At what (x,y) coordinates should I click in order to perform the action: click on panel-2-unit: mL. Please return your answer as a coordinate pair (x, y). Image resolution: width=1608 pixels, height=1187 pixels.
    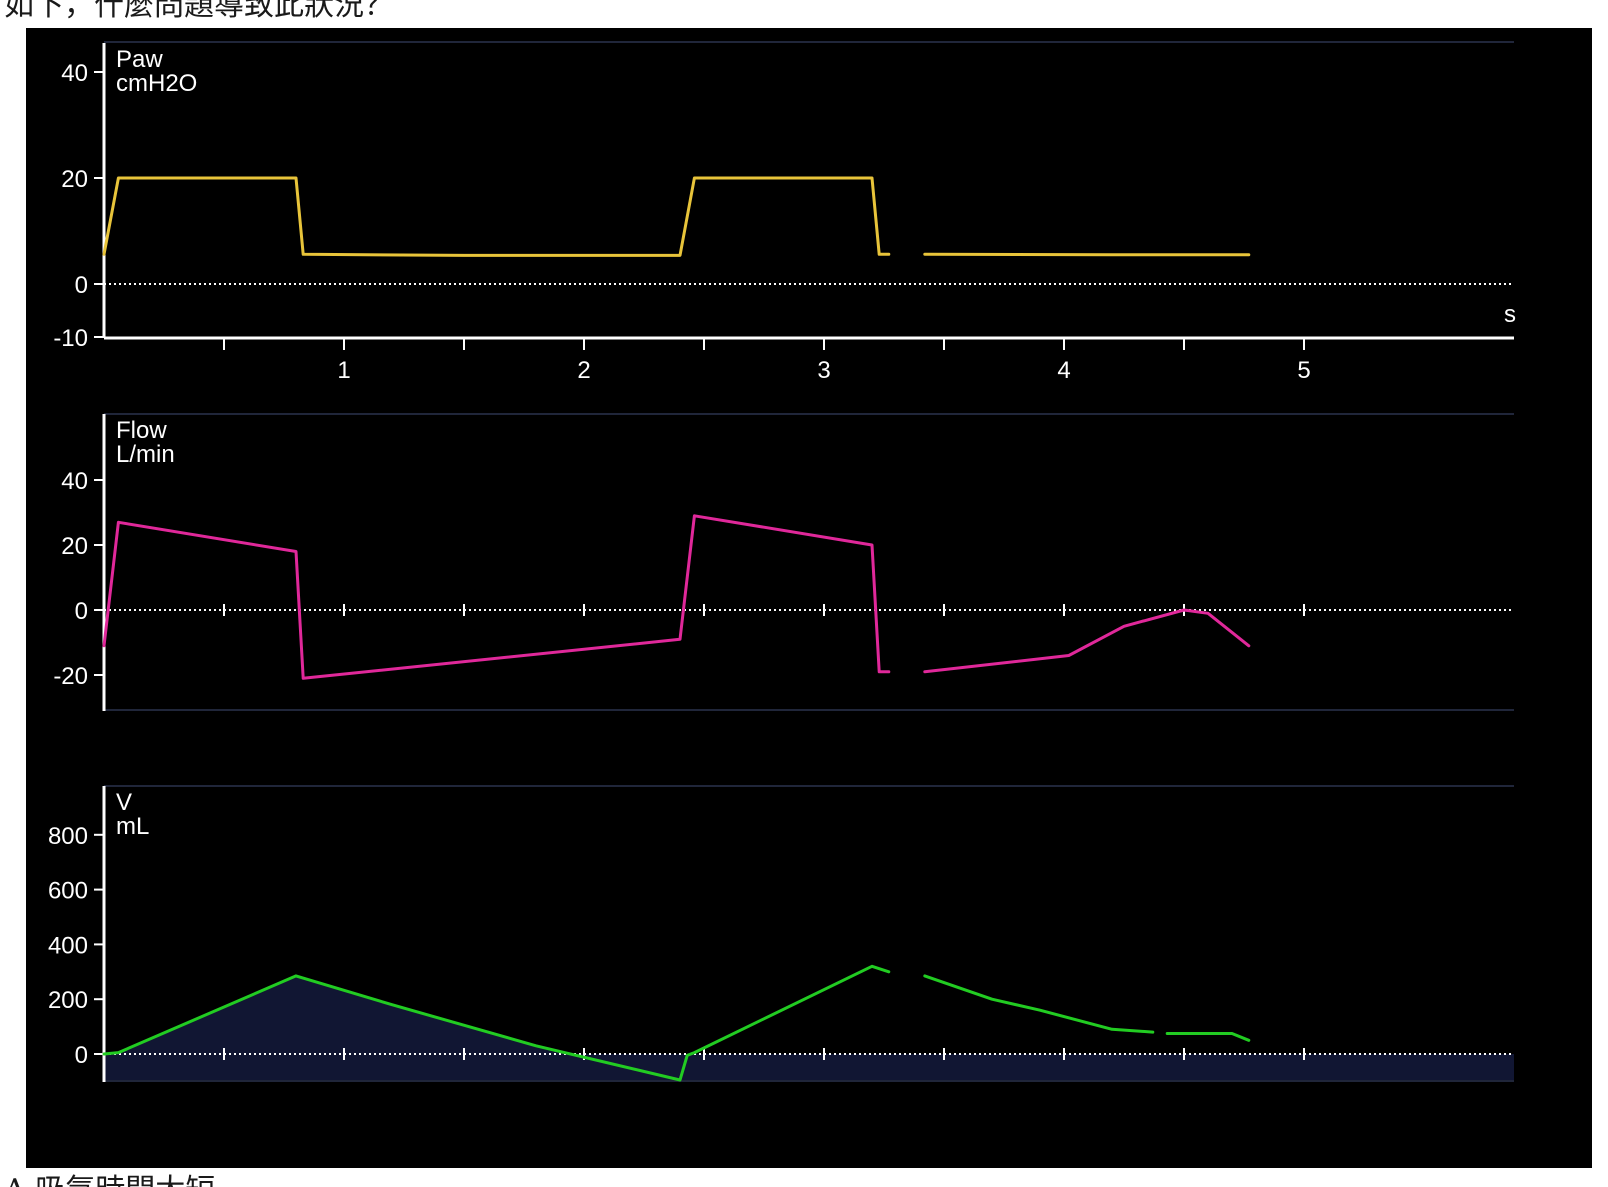
    Looking at the image, I should click on (132, 826).